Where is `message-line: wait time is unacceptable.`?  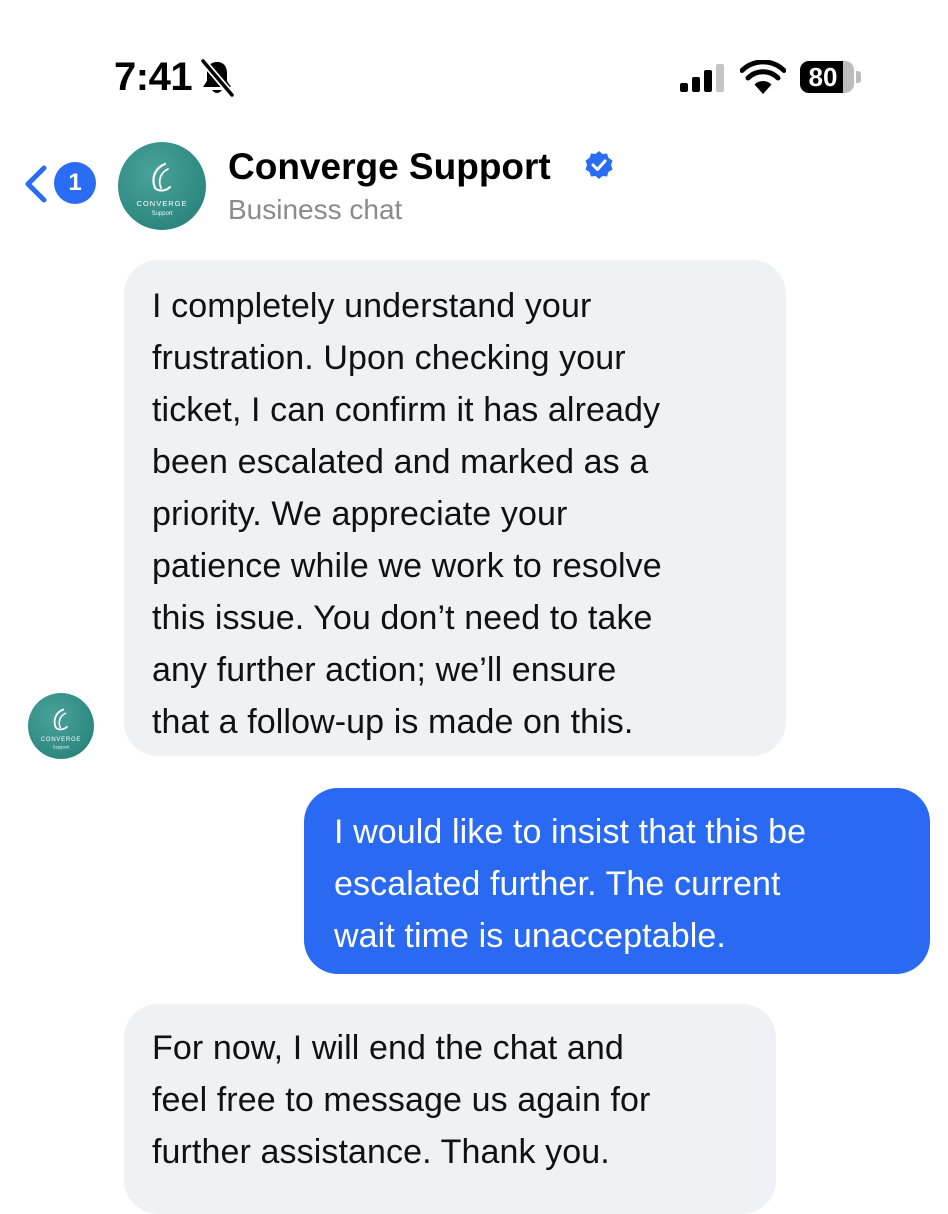
message-line: wait time is unacceptable. is located at coordinates (530, 936).